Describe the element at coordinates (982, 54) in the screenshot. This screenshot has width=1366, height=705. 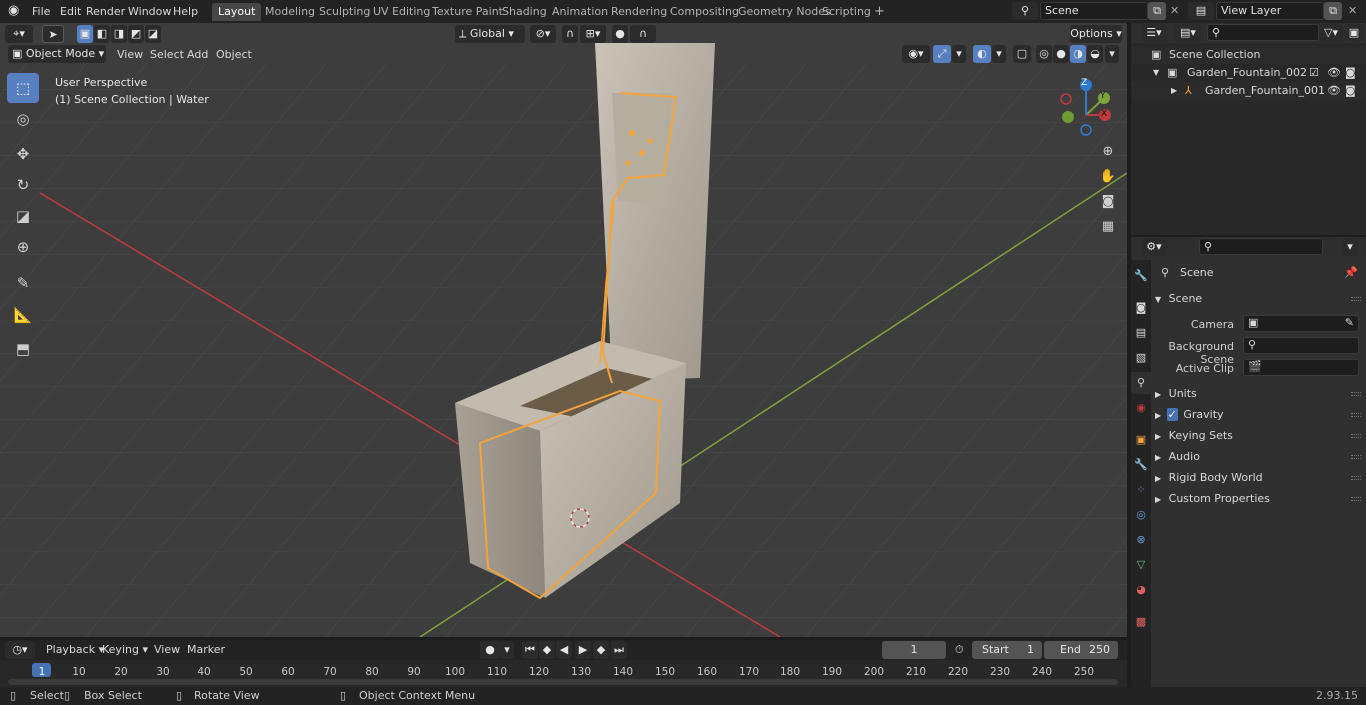
I see `overlays-toggle: ◐` at that location.